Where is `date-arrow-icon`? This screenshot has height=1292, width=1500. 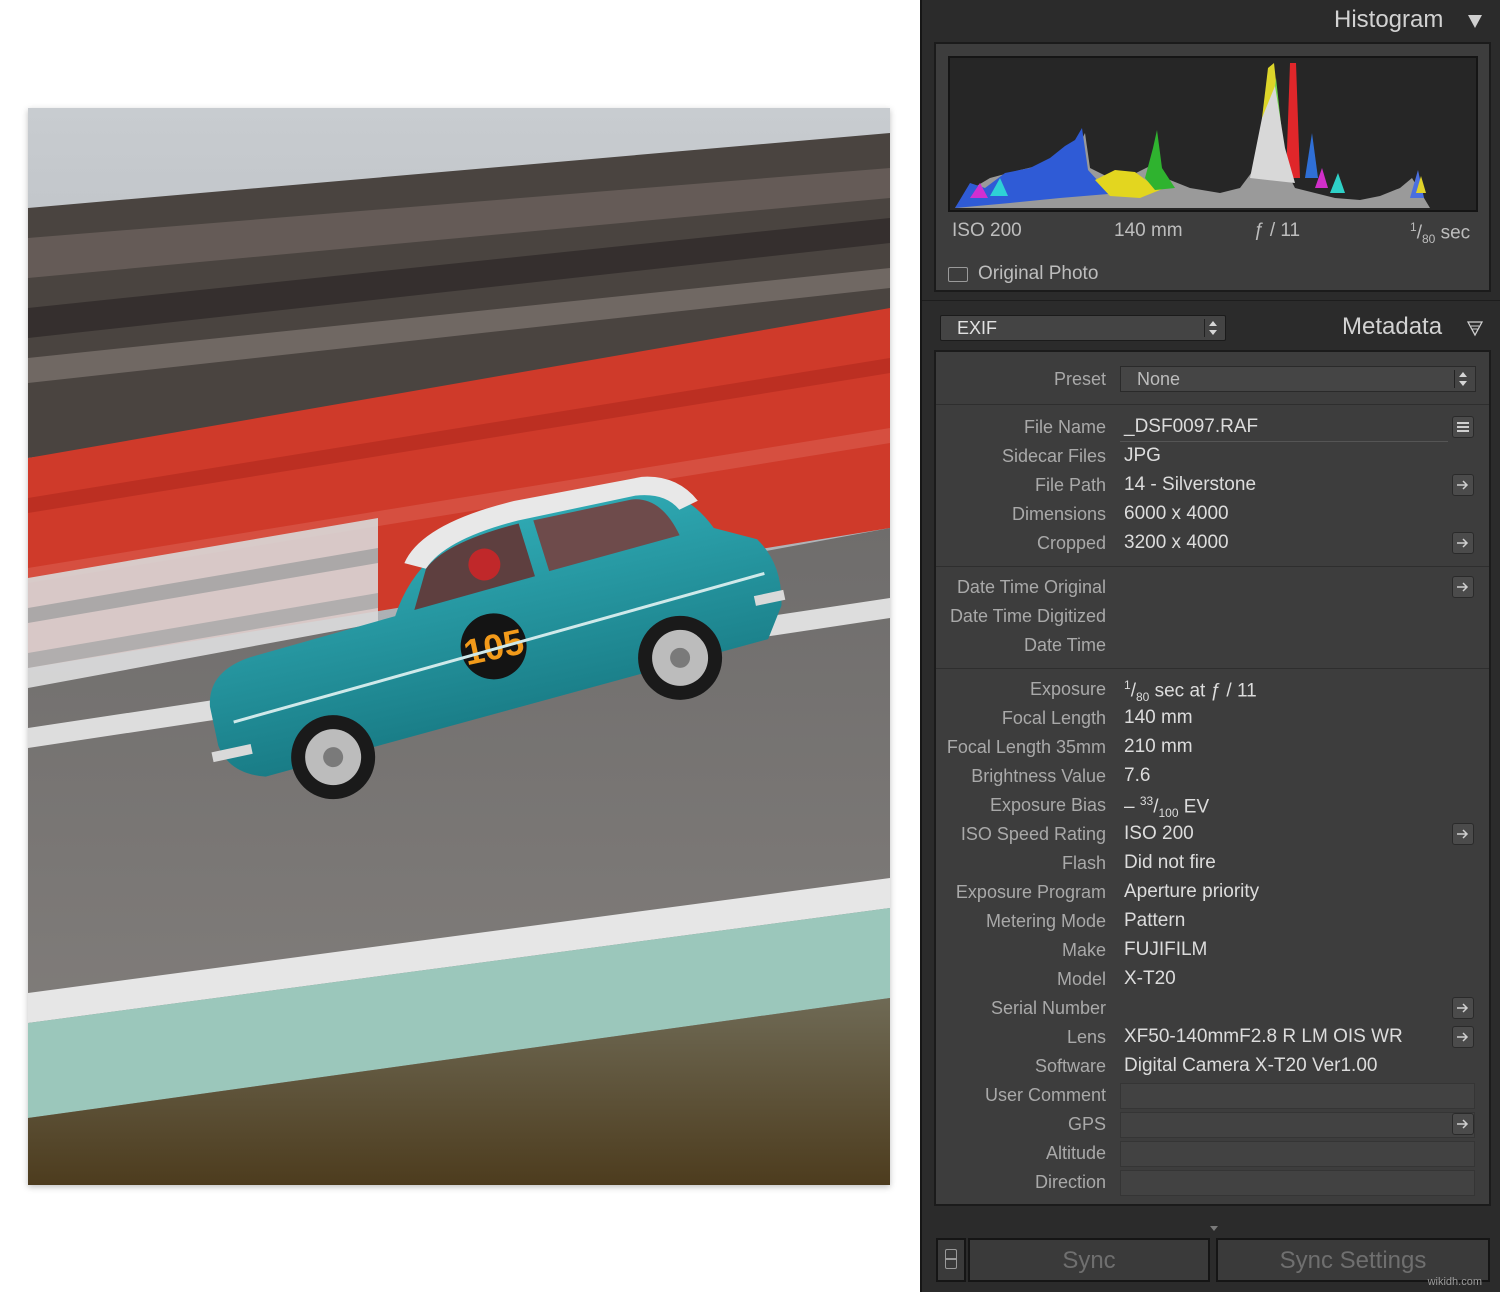 date-arrow-icon is located at coordinates (1463, 587).